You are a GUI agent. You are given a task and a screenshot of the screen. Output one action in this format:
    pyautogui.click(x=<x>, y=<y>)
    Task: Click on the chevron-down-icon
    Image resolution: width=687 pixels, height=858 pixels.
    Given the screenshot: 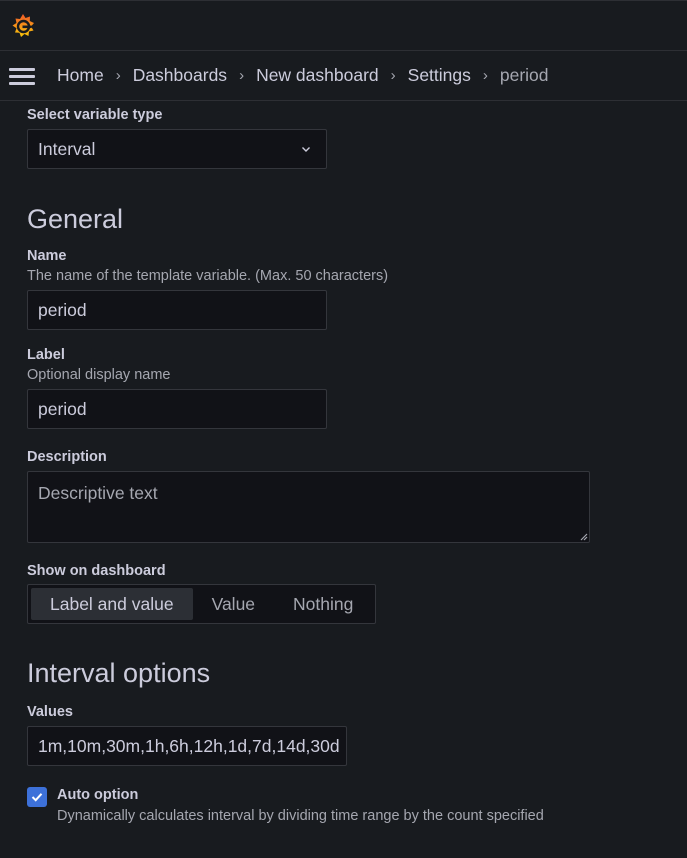 What is the action you would take?
    pyautogui.click(x=306, y=149)
    